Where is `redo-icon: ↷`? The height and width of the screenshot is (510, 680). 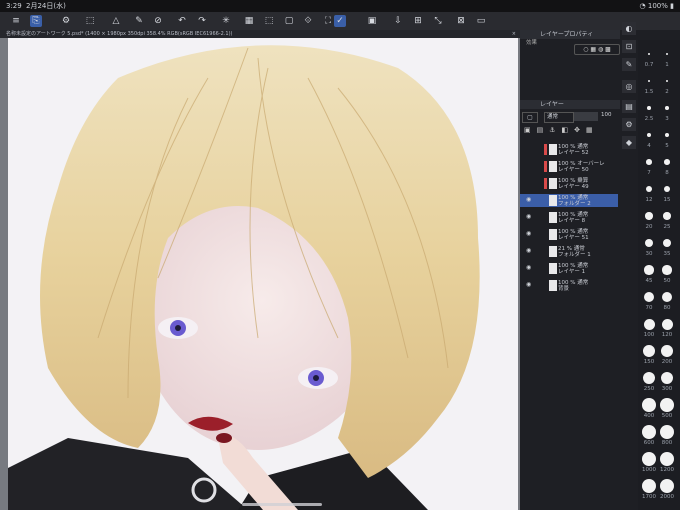 redo-icon: ↷ is located at coordinates (202, 21).